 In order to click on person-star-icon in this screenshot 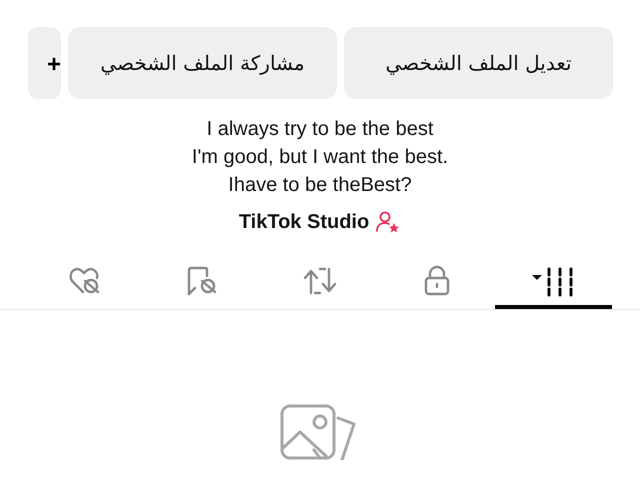, I will do `click(388, 222)`.